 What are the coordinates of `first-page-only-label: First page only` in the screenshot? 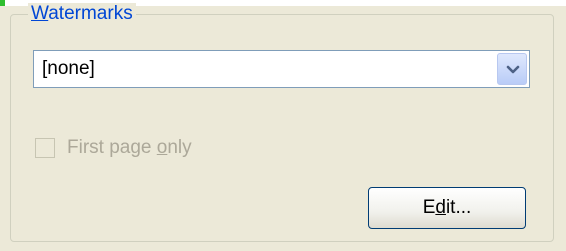 It's located at (129, 148).